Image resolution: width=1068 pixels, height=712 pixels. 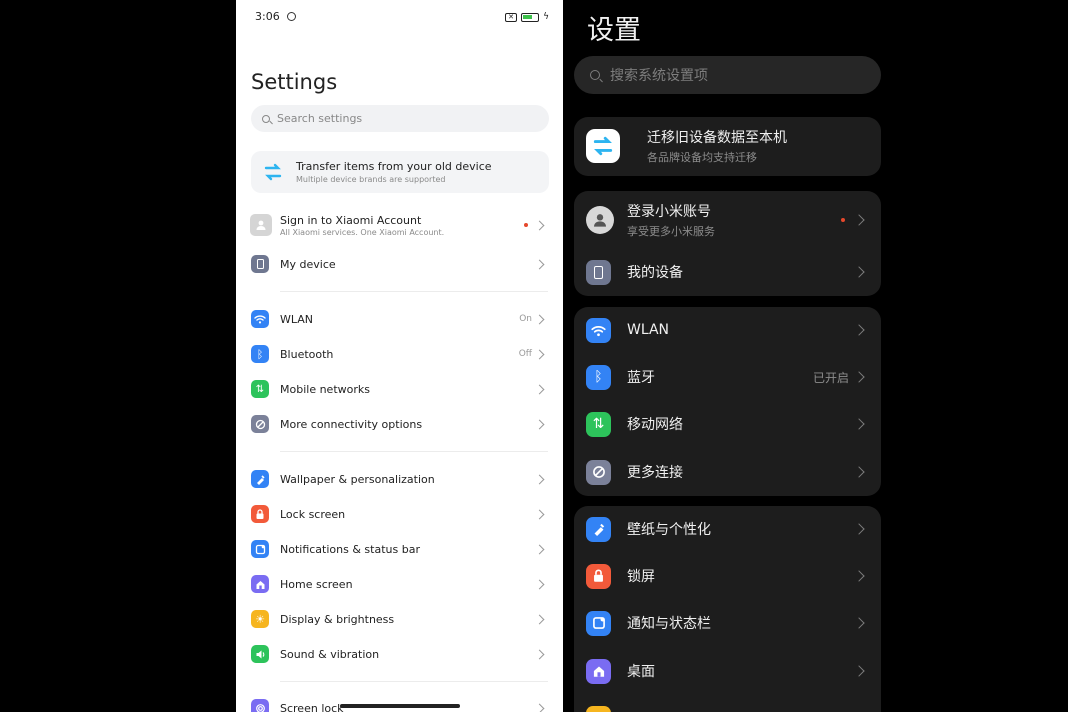 What do you see at coordinates (260, 619) in the screenshot?
I see `sun-icon: ☀` at bounding box center [260, 619].